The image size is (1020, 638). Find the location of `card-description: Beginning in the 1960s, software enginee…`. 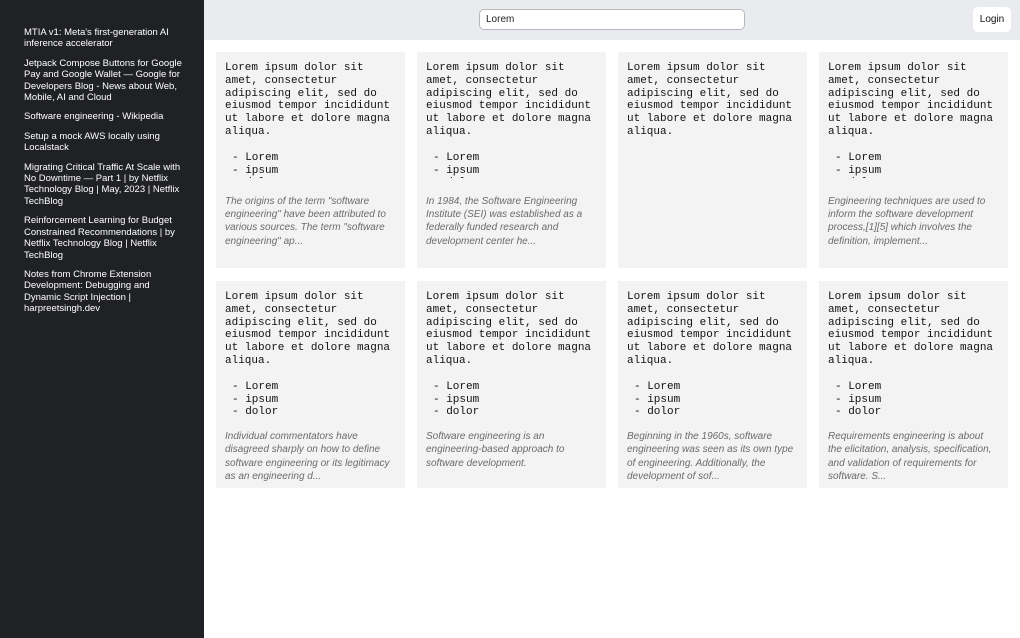

card-description: Beginning in the 1960s, software enginee… is located at coordinates (710, 456).